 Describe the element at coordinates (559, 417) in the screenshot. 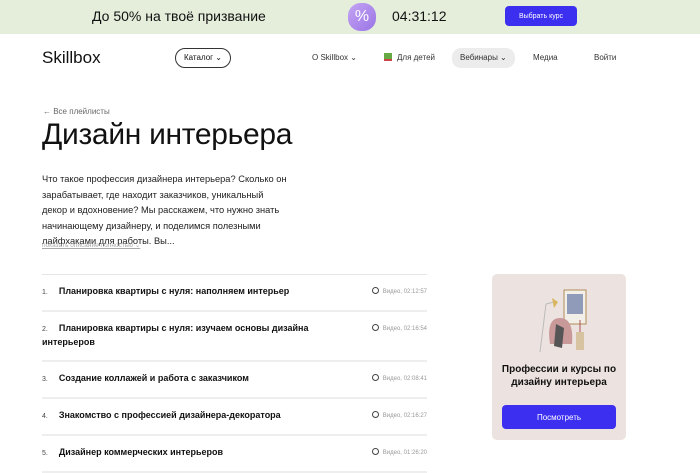

I see `view-courses-button: Посмотреть` at that location.